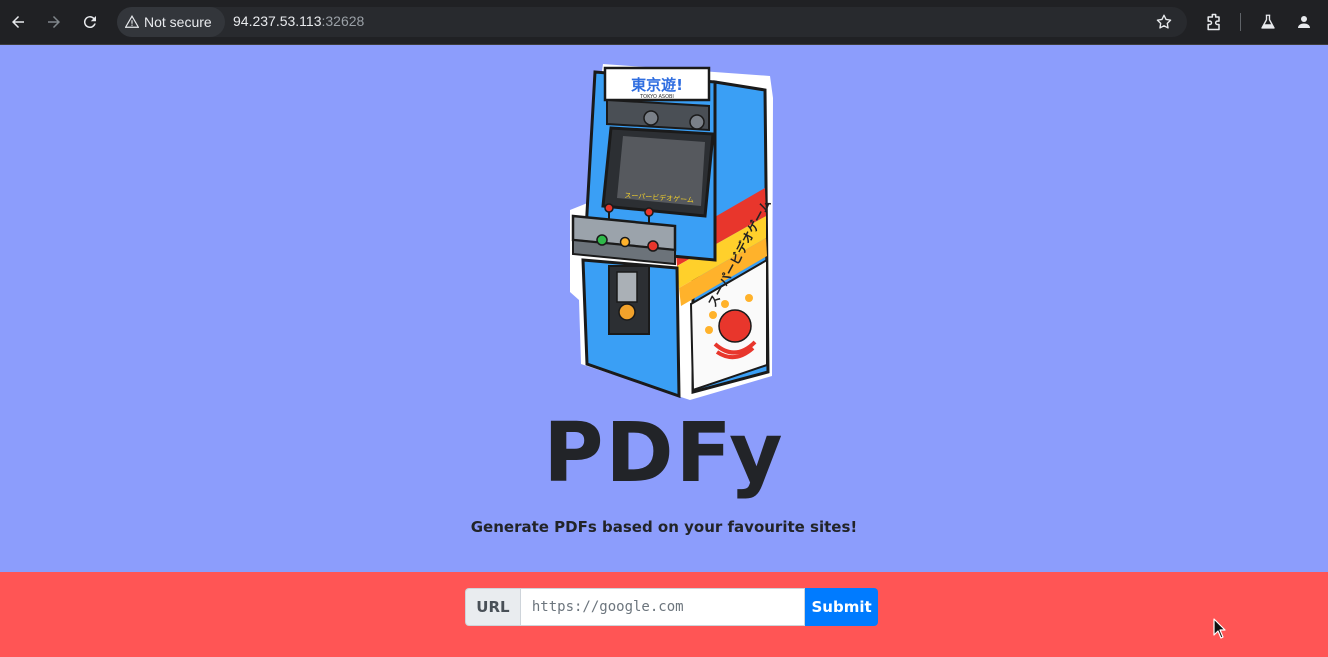 Image resolution: width=1328 pixels, height=657 pixels. What do you see at coordinates (1164, 22) in the screenshot?
I see `star-icon` at bounding box center [1164, 22].